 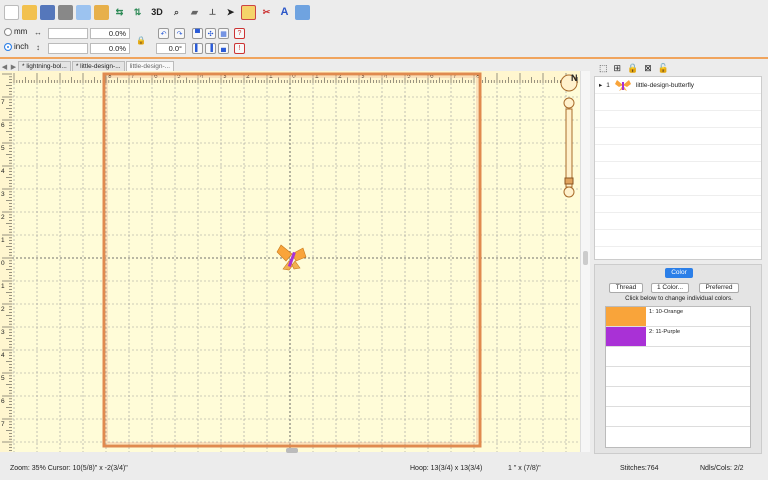 I want to click on grid-icon: ▦, so click(x=223, y=33).